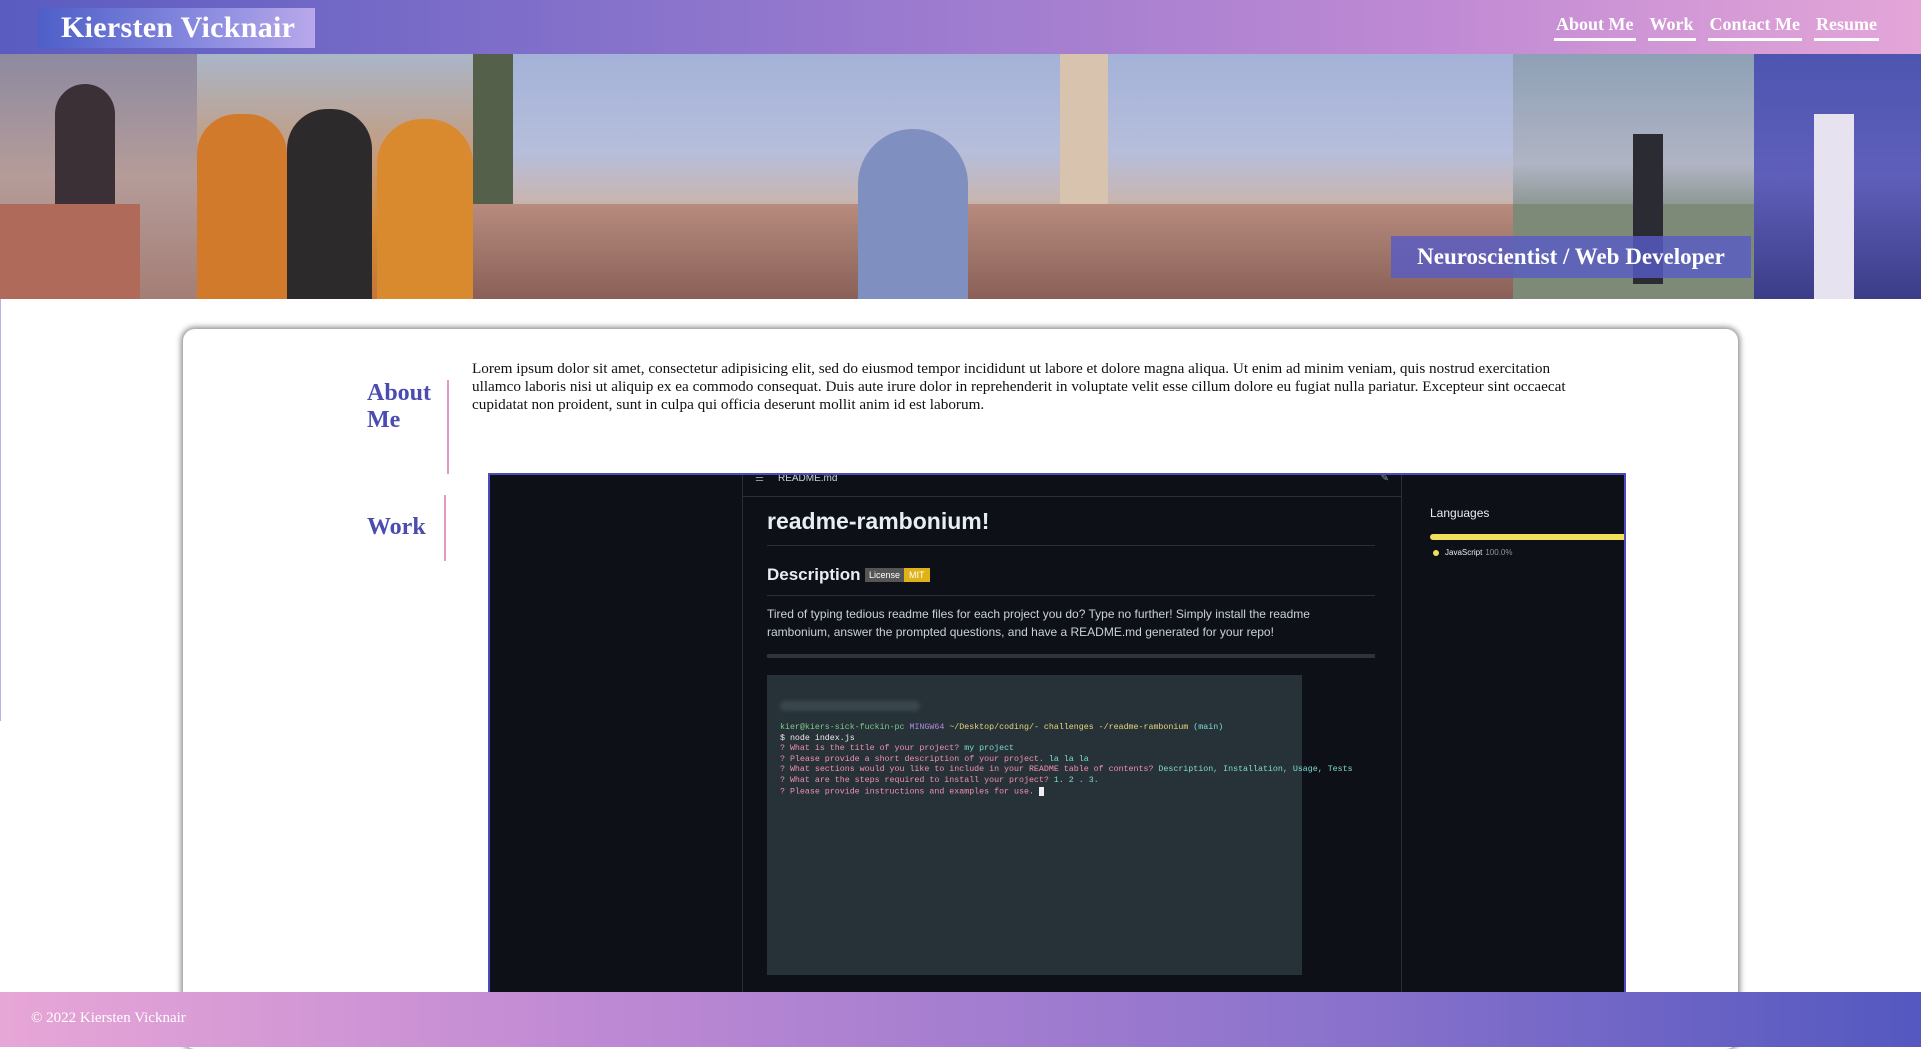  I want to click on repo-sidebar: Languages JavaScript 100.0%, so click(1519, 735).